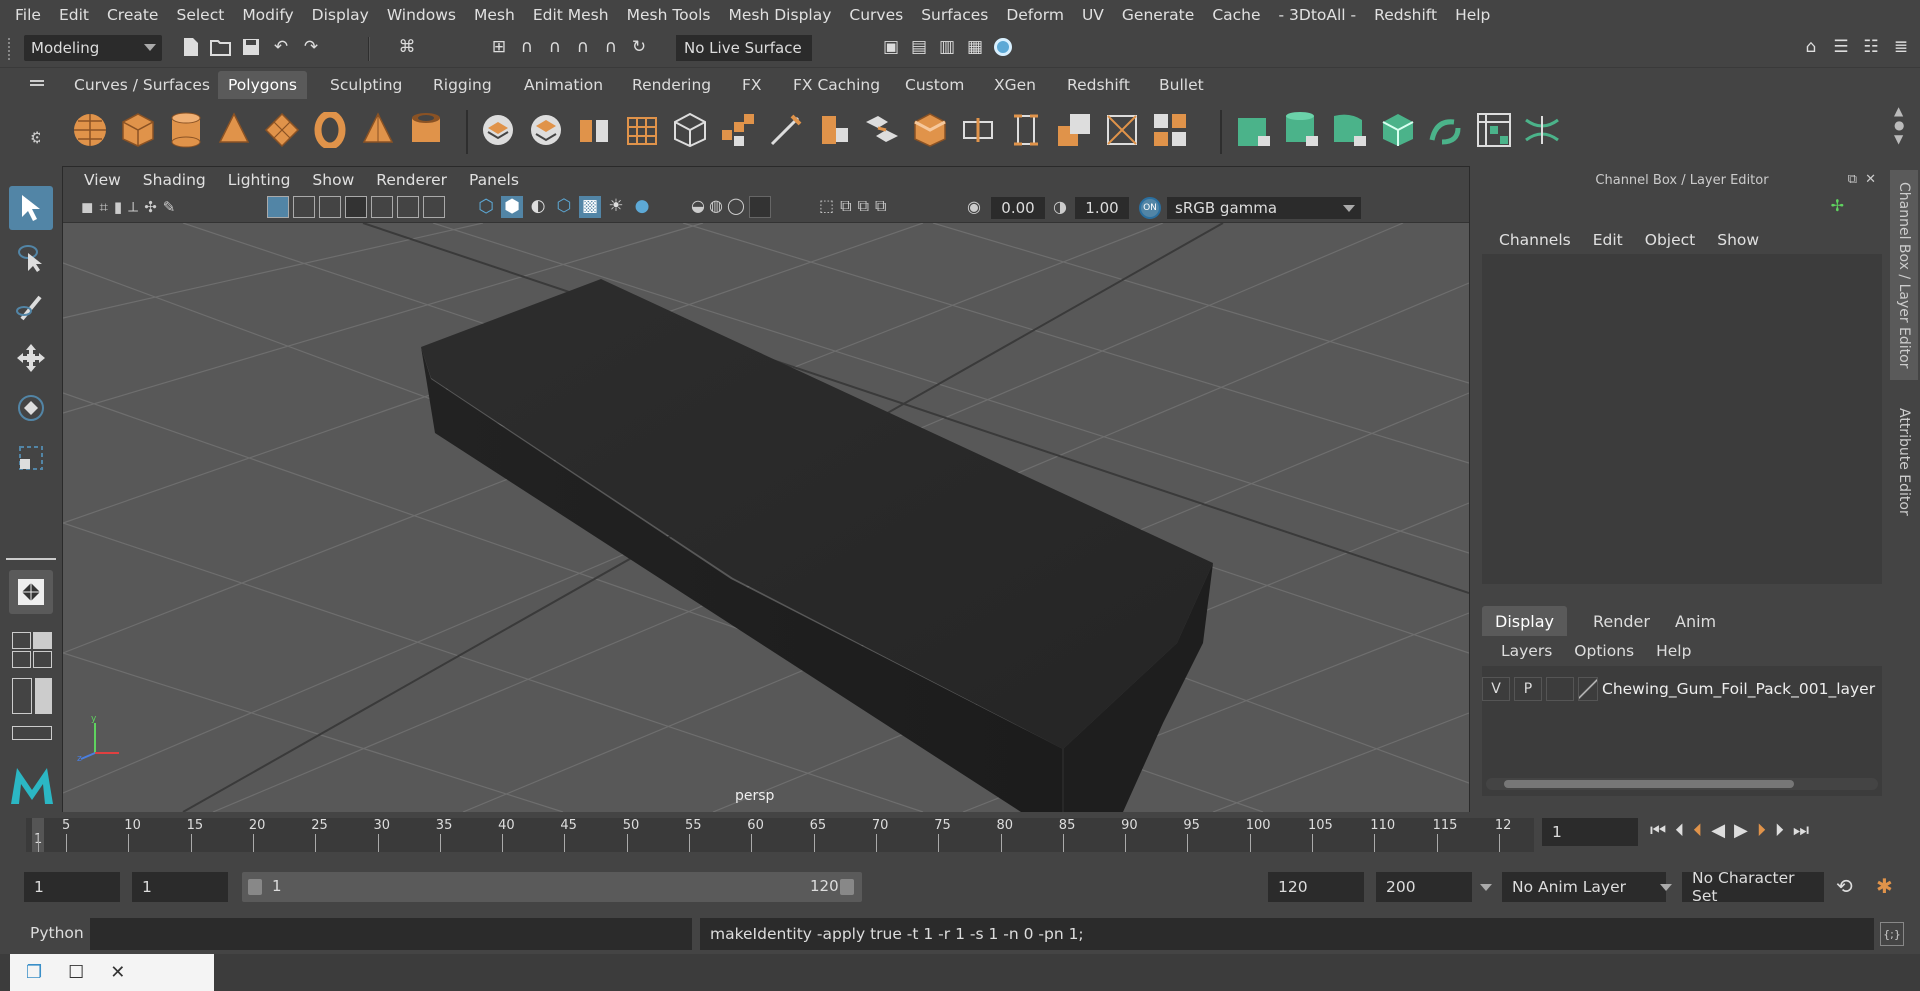 This screenshot has width=1920, height=991. Describe the element at coordinates (1670, 240) in the screenshot. I see `menu-object: Object` at that location.